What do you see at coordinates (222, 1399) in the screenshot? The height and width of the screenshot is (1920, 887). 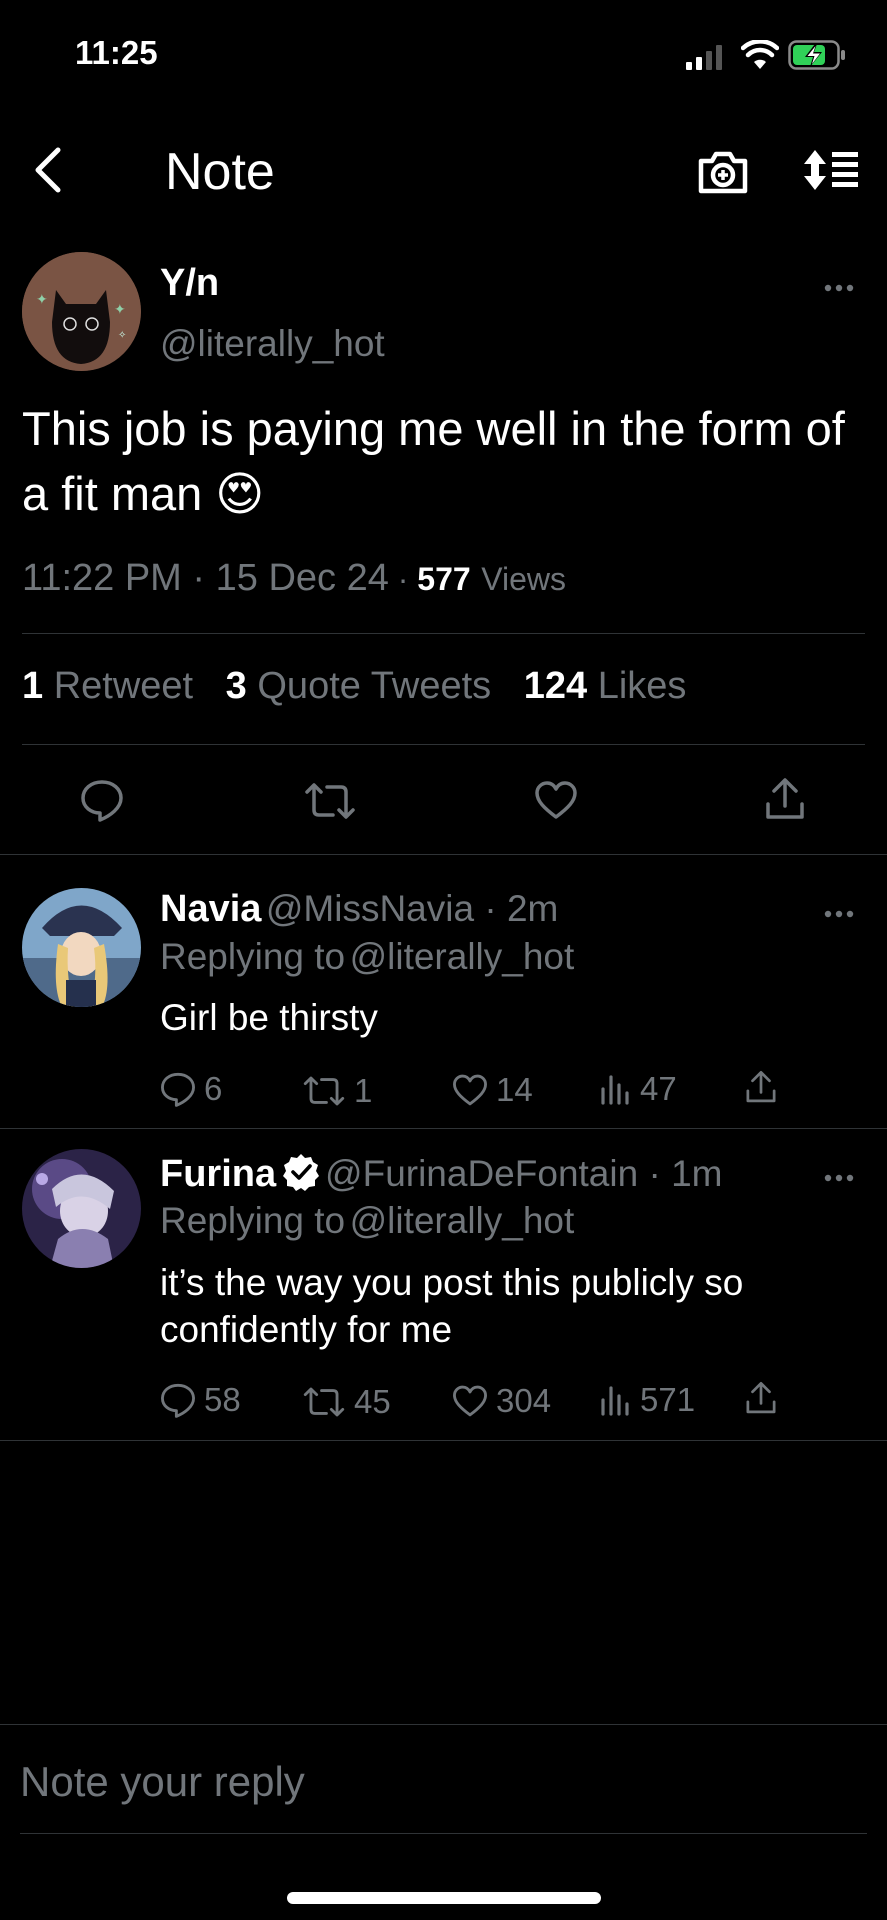 I see `comment-count: 58` at bounding box center [222, 1399].